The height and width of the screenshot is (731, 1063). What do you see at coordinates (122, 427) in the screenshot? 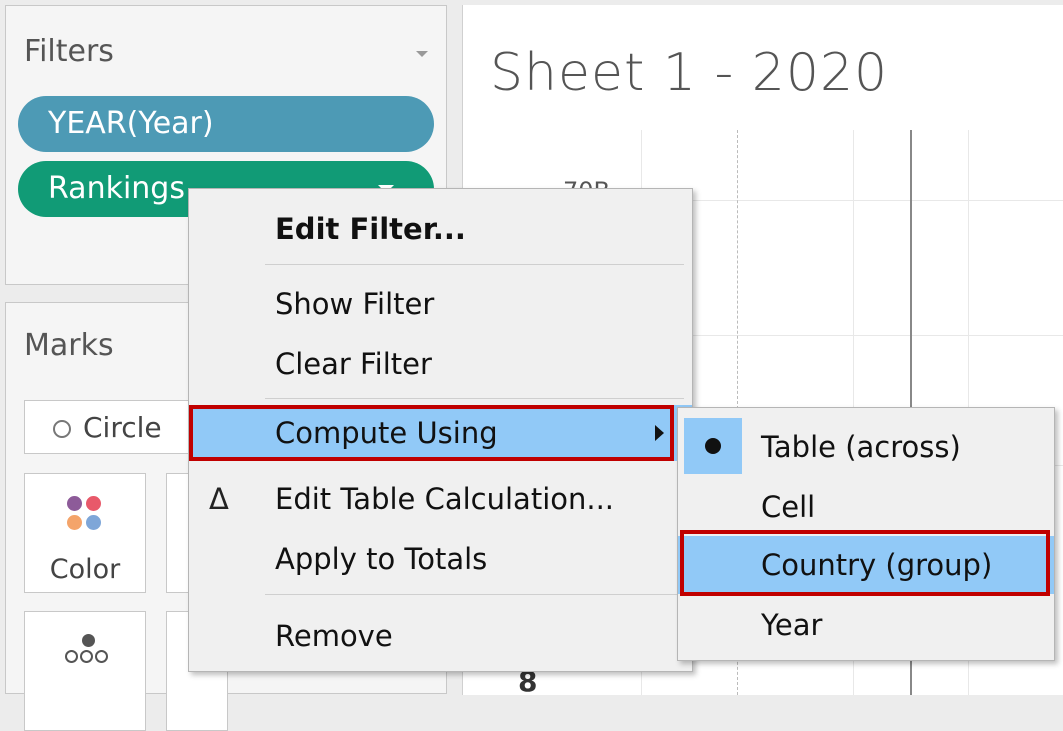
I see `mark-type-label: Circle` at bounding box center [122, 427].